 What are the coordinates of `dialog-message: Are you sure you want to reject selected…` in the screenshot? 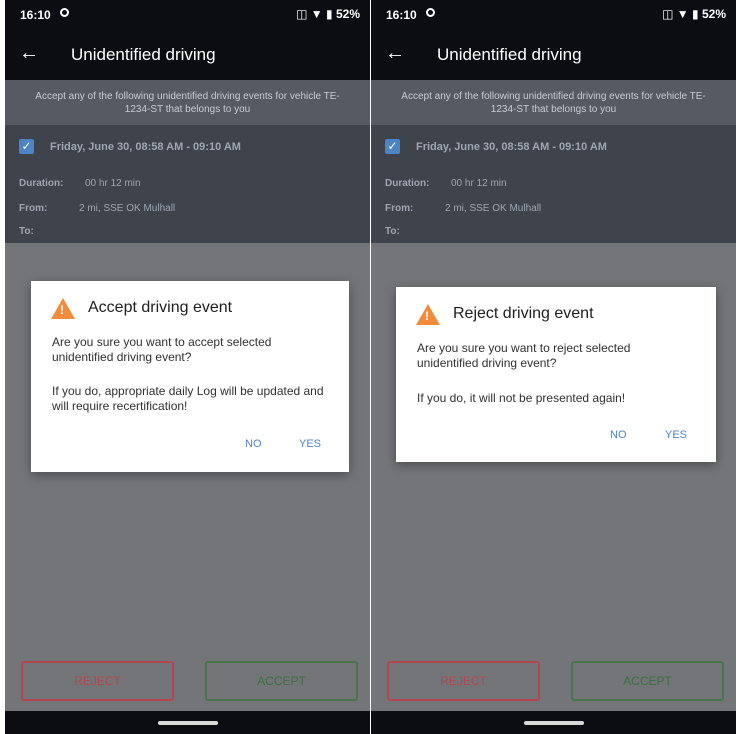 It's located at (524, 355).